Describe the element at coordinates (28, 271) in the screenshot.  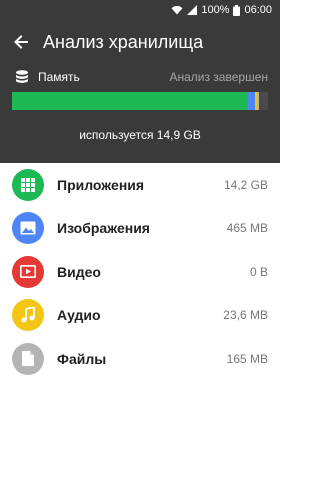
I see `video-play-icon` at that location.